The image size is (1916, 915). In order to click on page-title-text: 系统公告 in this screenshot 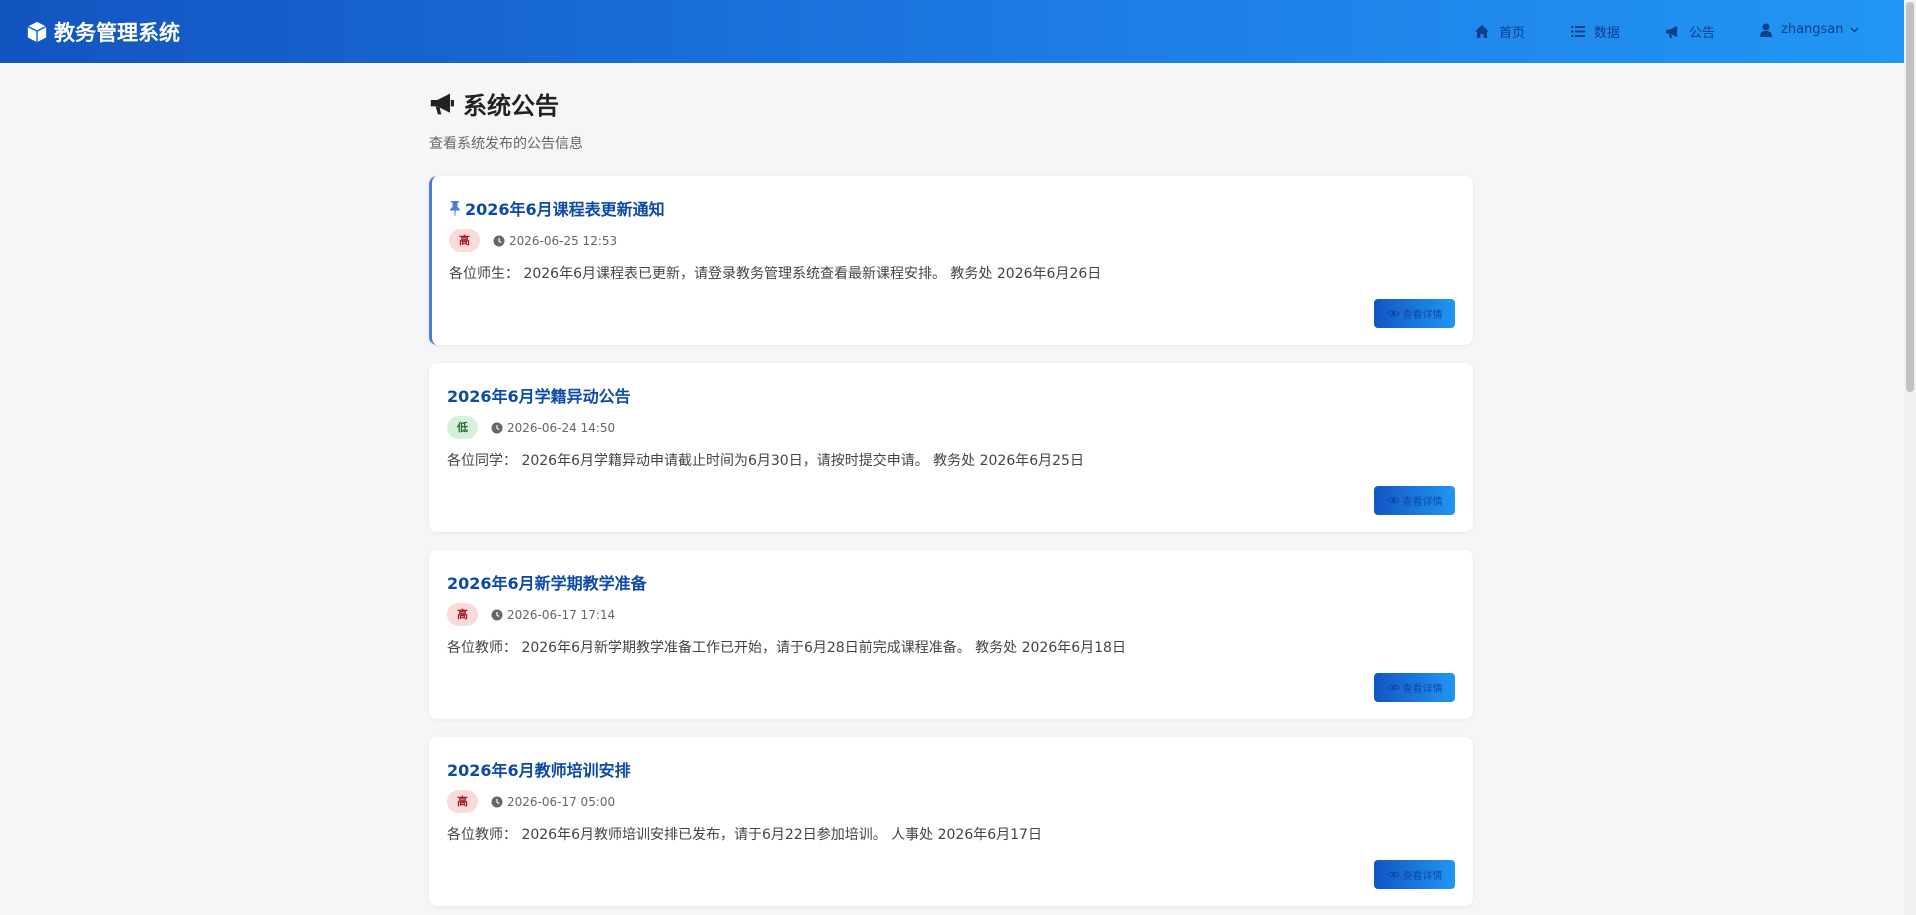, I will do `click(511, 106)`.